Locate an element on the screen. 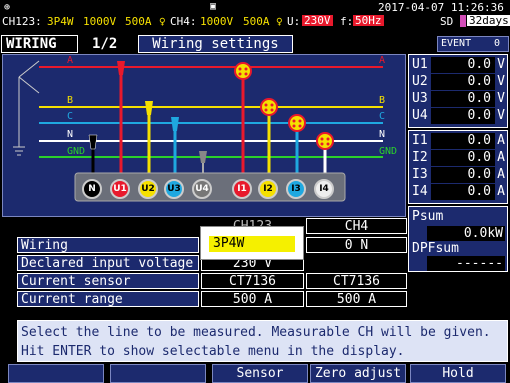 This screenshot has height=383, width=510. meter-i3: I3 0.0 A is located at coordinates (458, 175).